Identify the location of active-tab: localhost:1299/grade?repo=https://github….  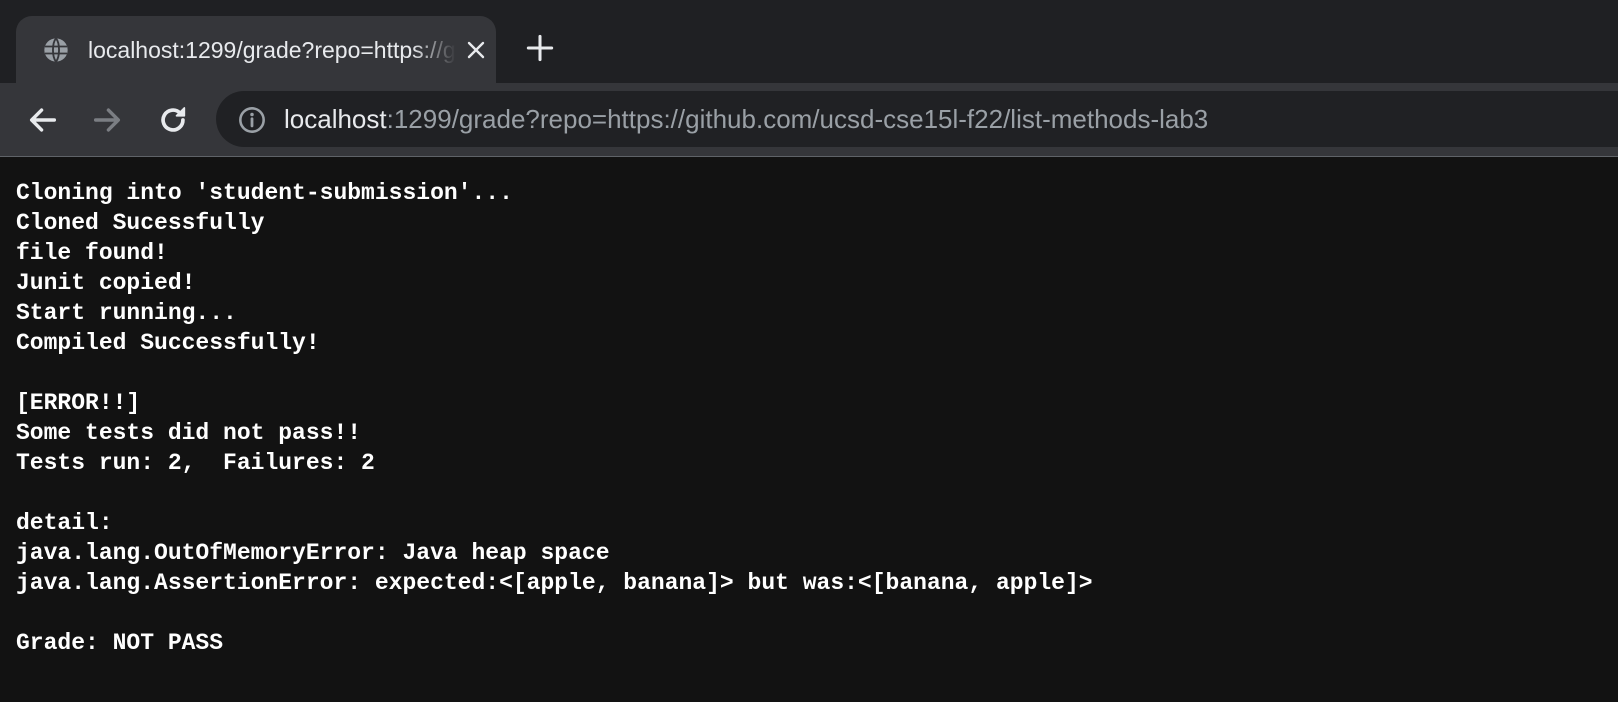
(256, 49).